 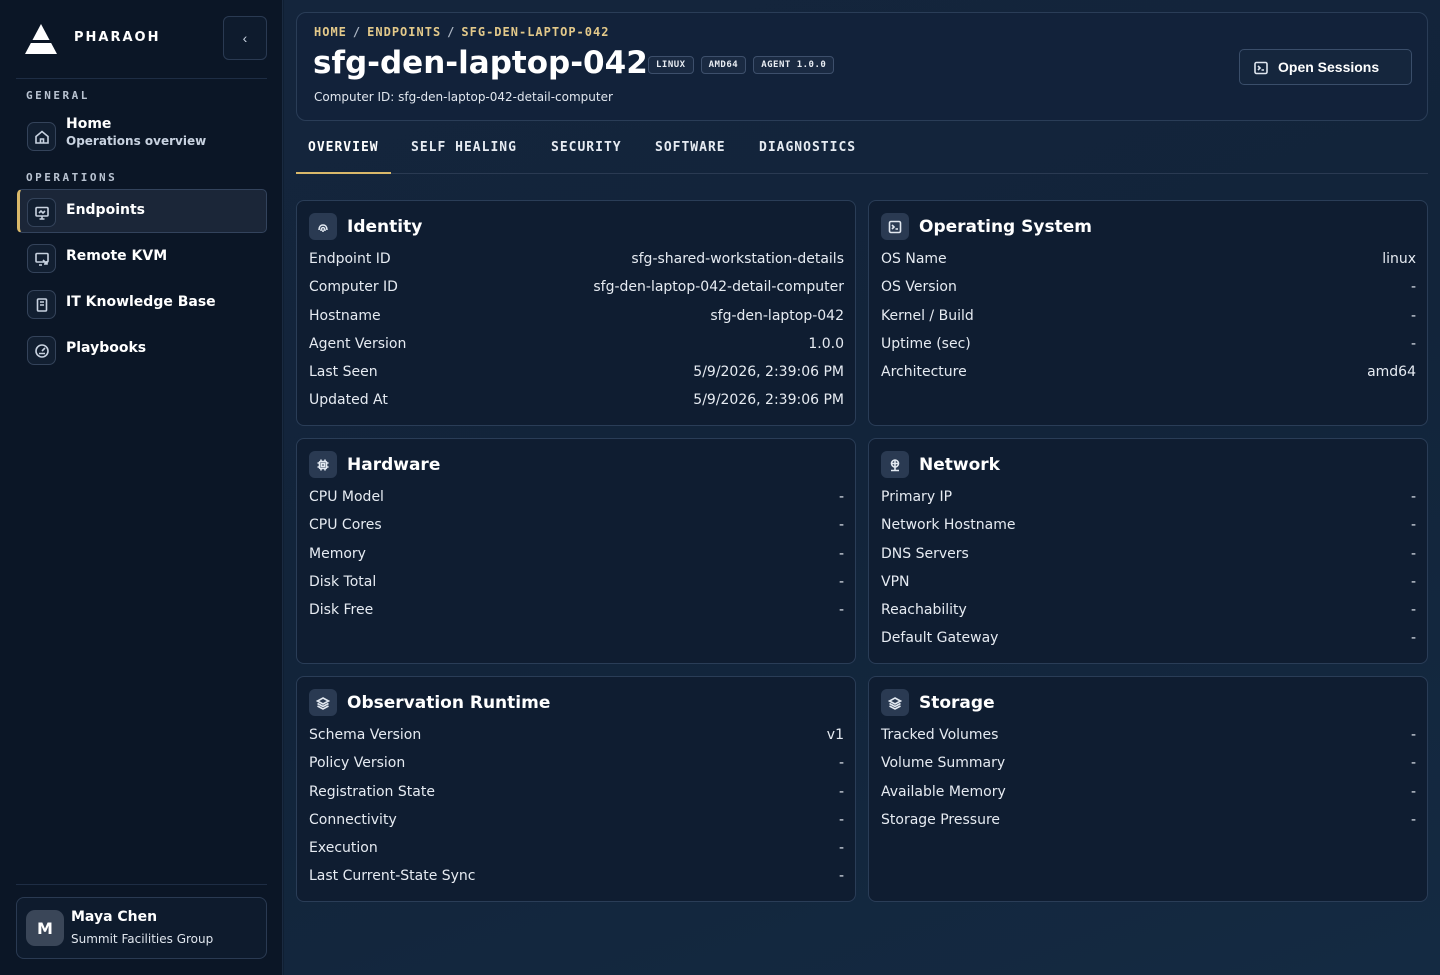 What do you see at coordinates (343, 581) in the screenshot?
I see `detail-label: Disk Total` at bounding box center [343, 581].